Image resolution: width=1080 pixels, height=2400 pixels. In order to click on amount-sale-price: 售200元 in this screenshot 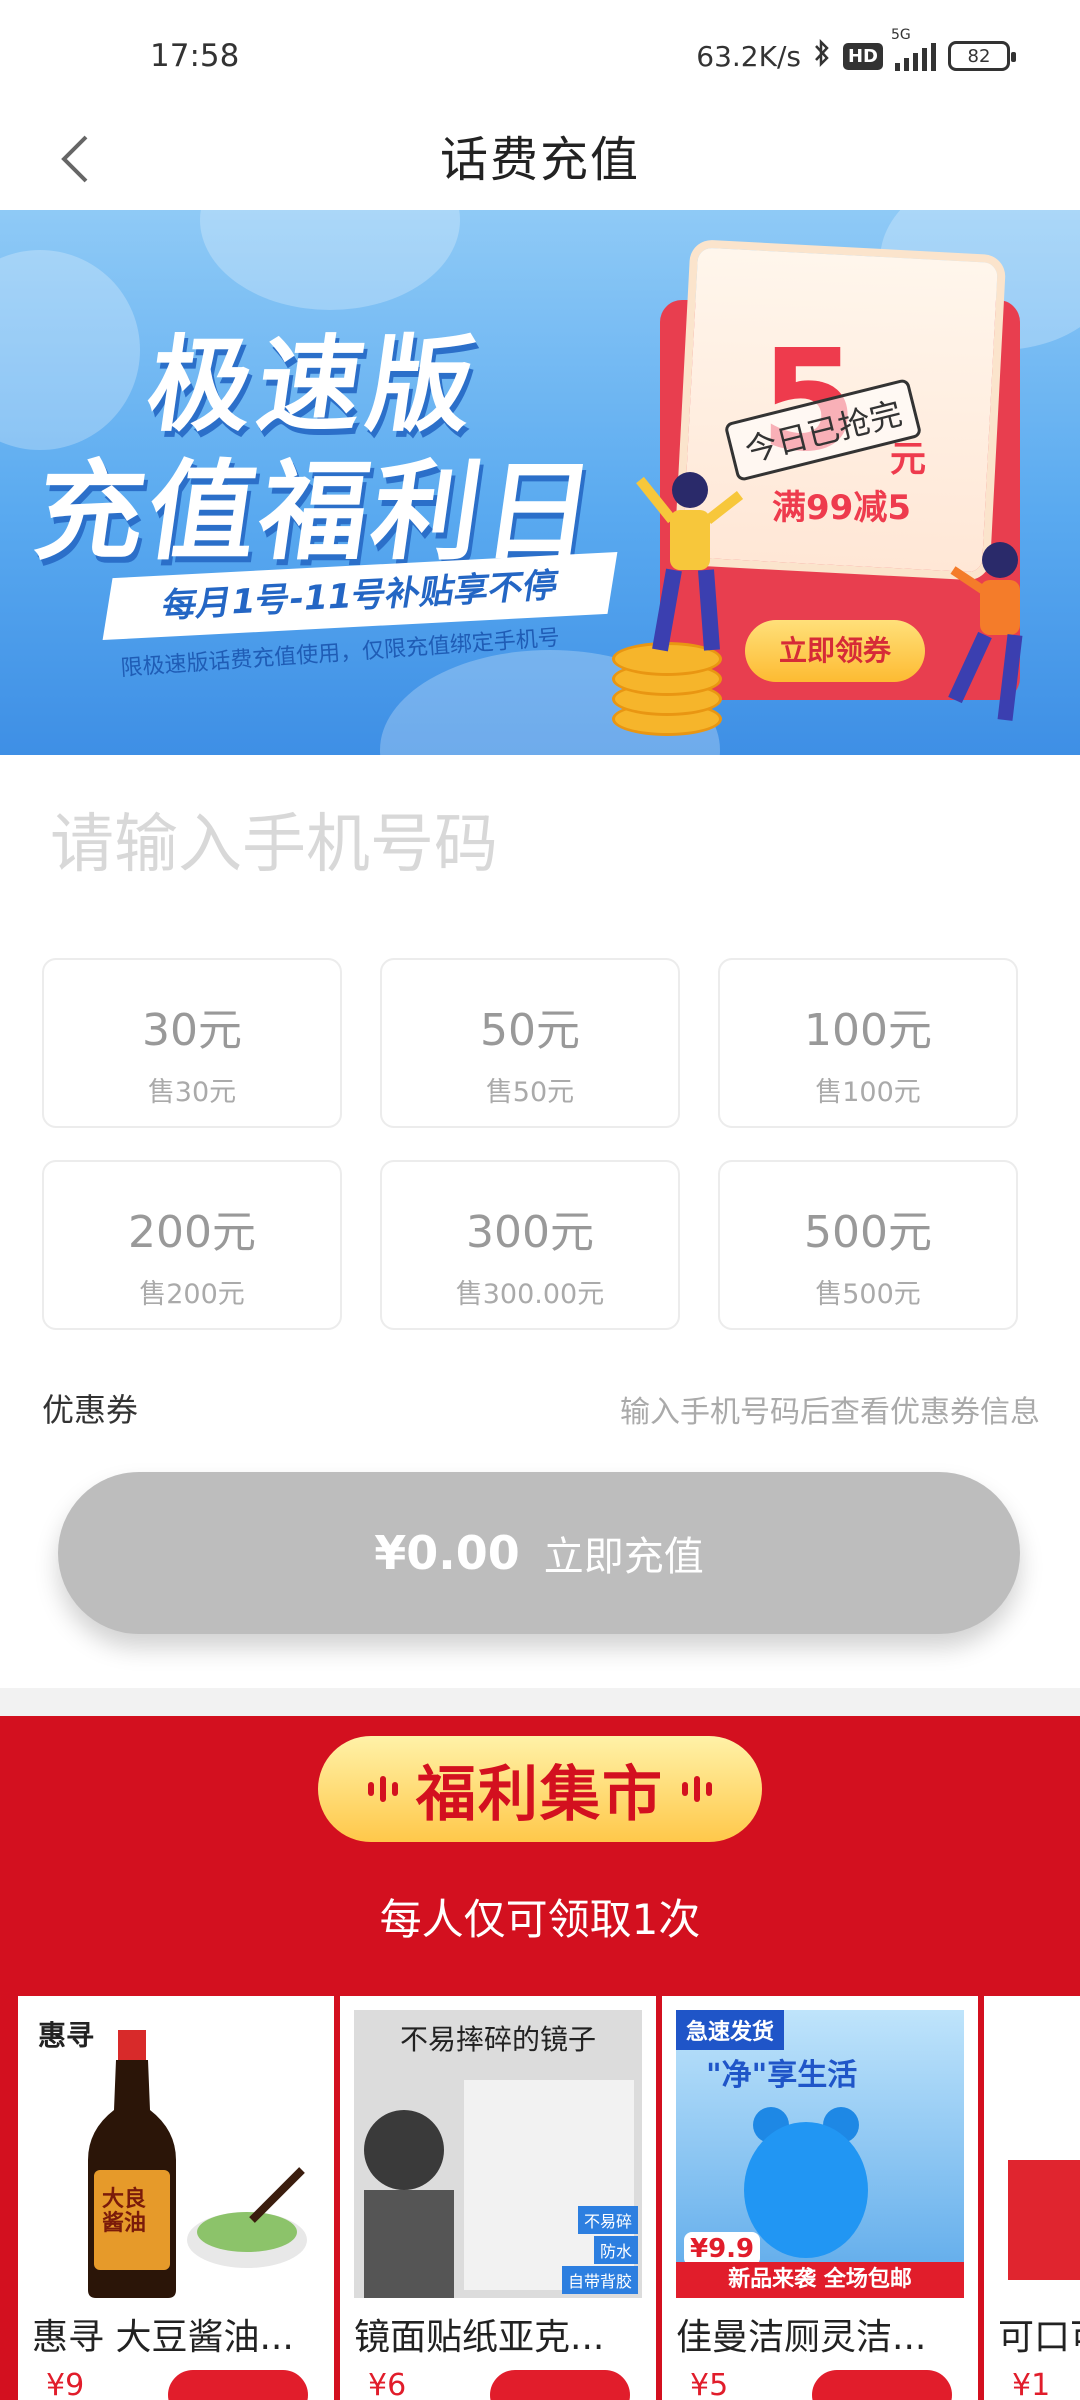, I will do `click(192, 1294)`.